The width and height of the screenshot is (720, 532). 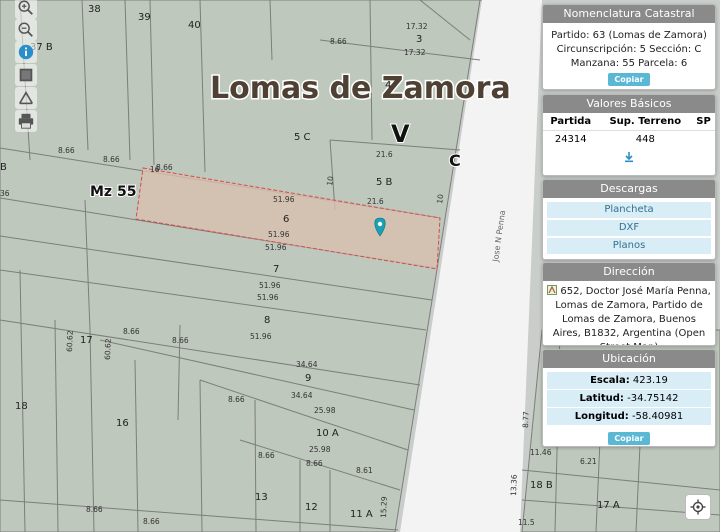 I want to click on dim-label: 15.29, so click(x=384, y=507).